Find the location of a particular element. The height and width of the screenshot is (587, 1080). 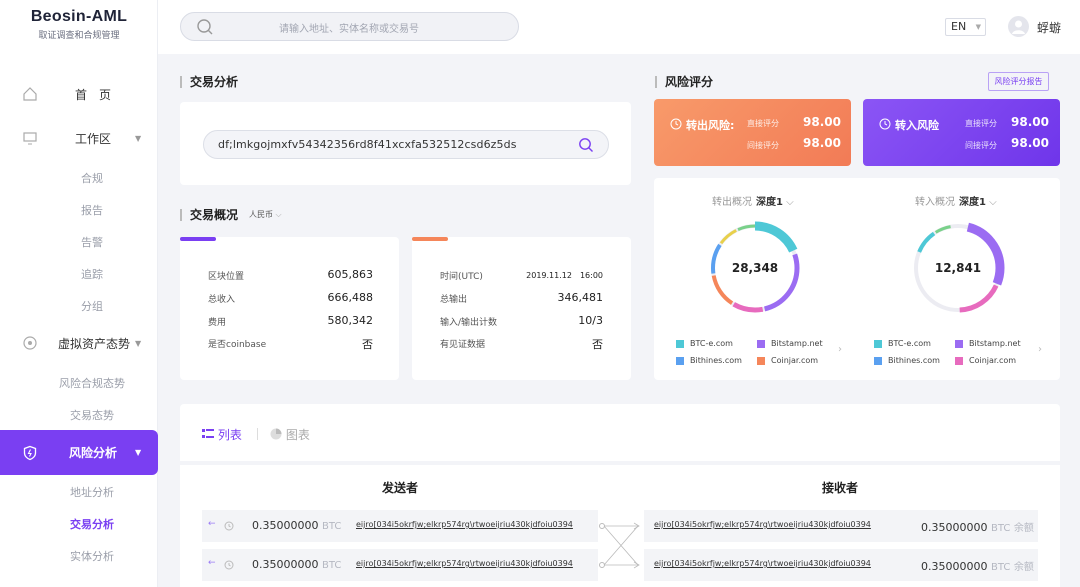

tab-chart: 图表 is located at coordinates (290, 434).